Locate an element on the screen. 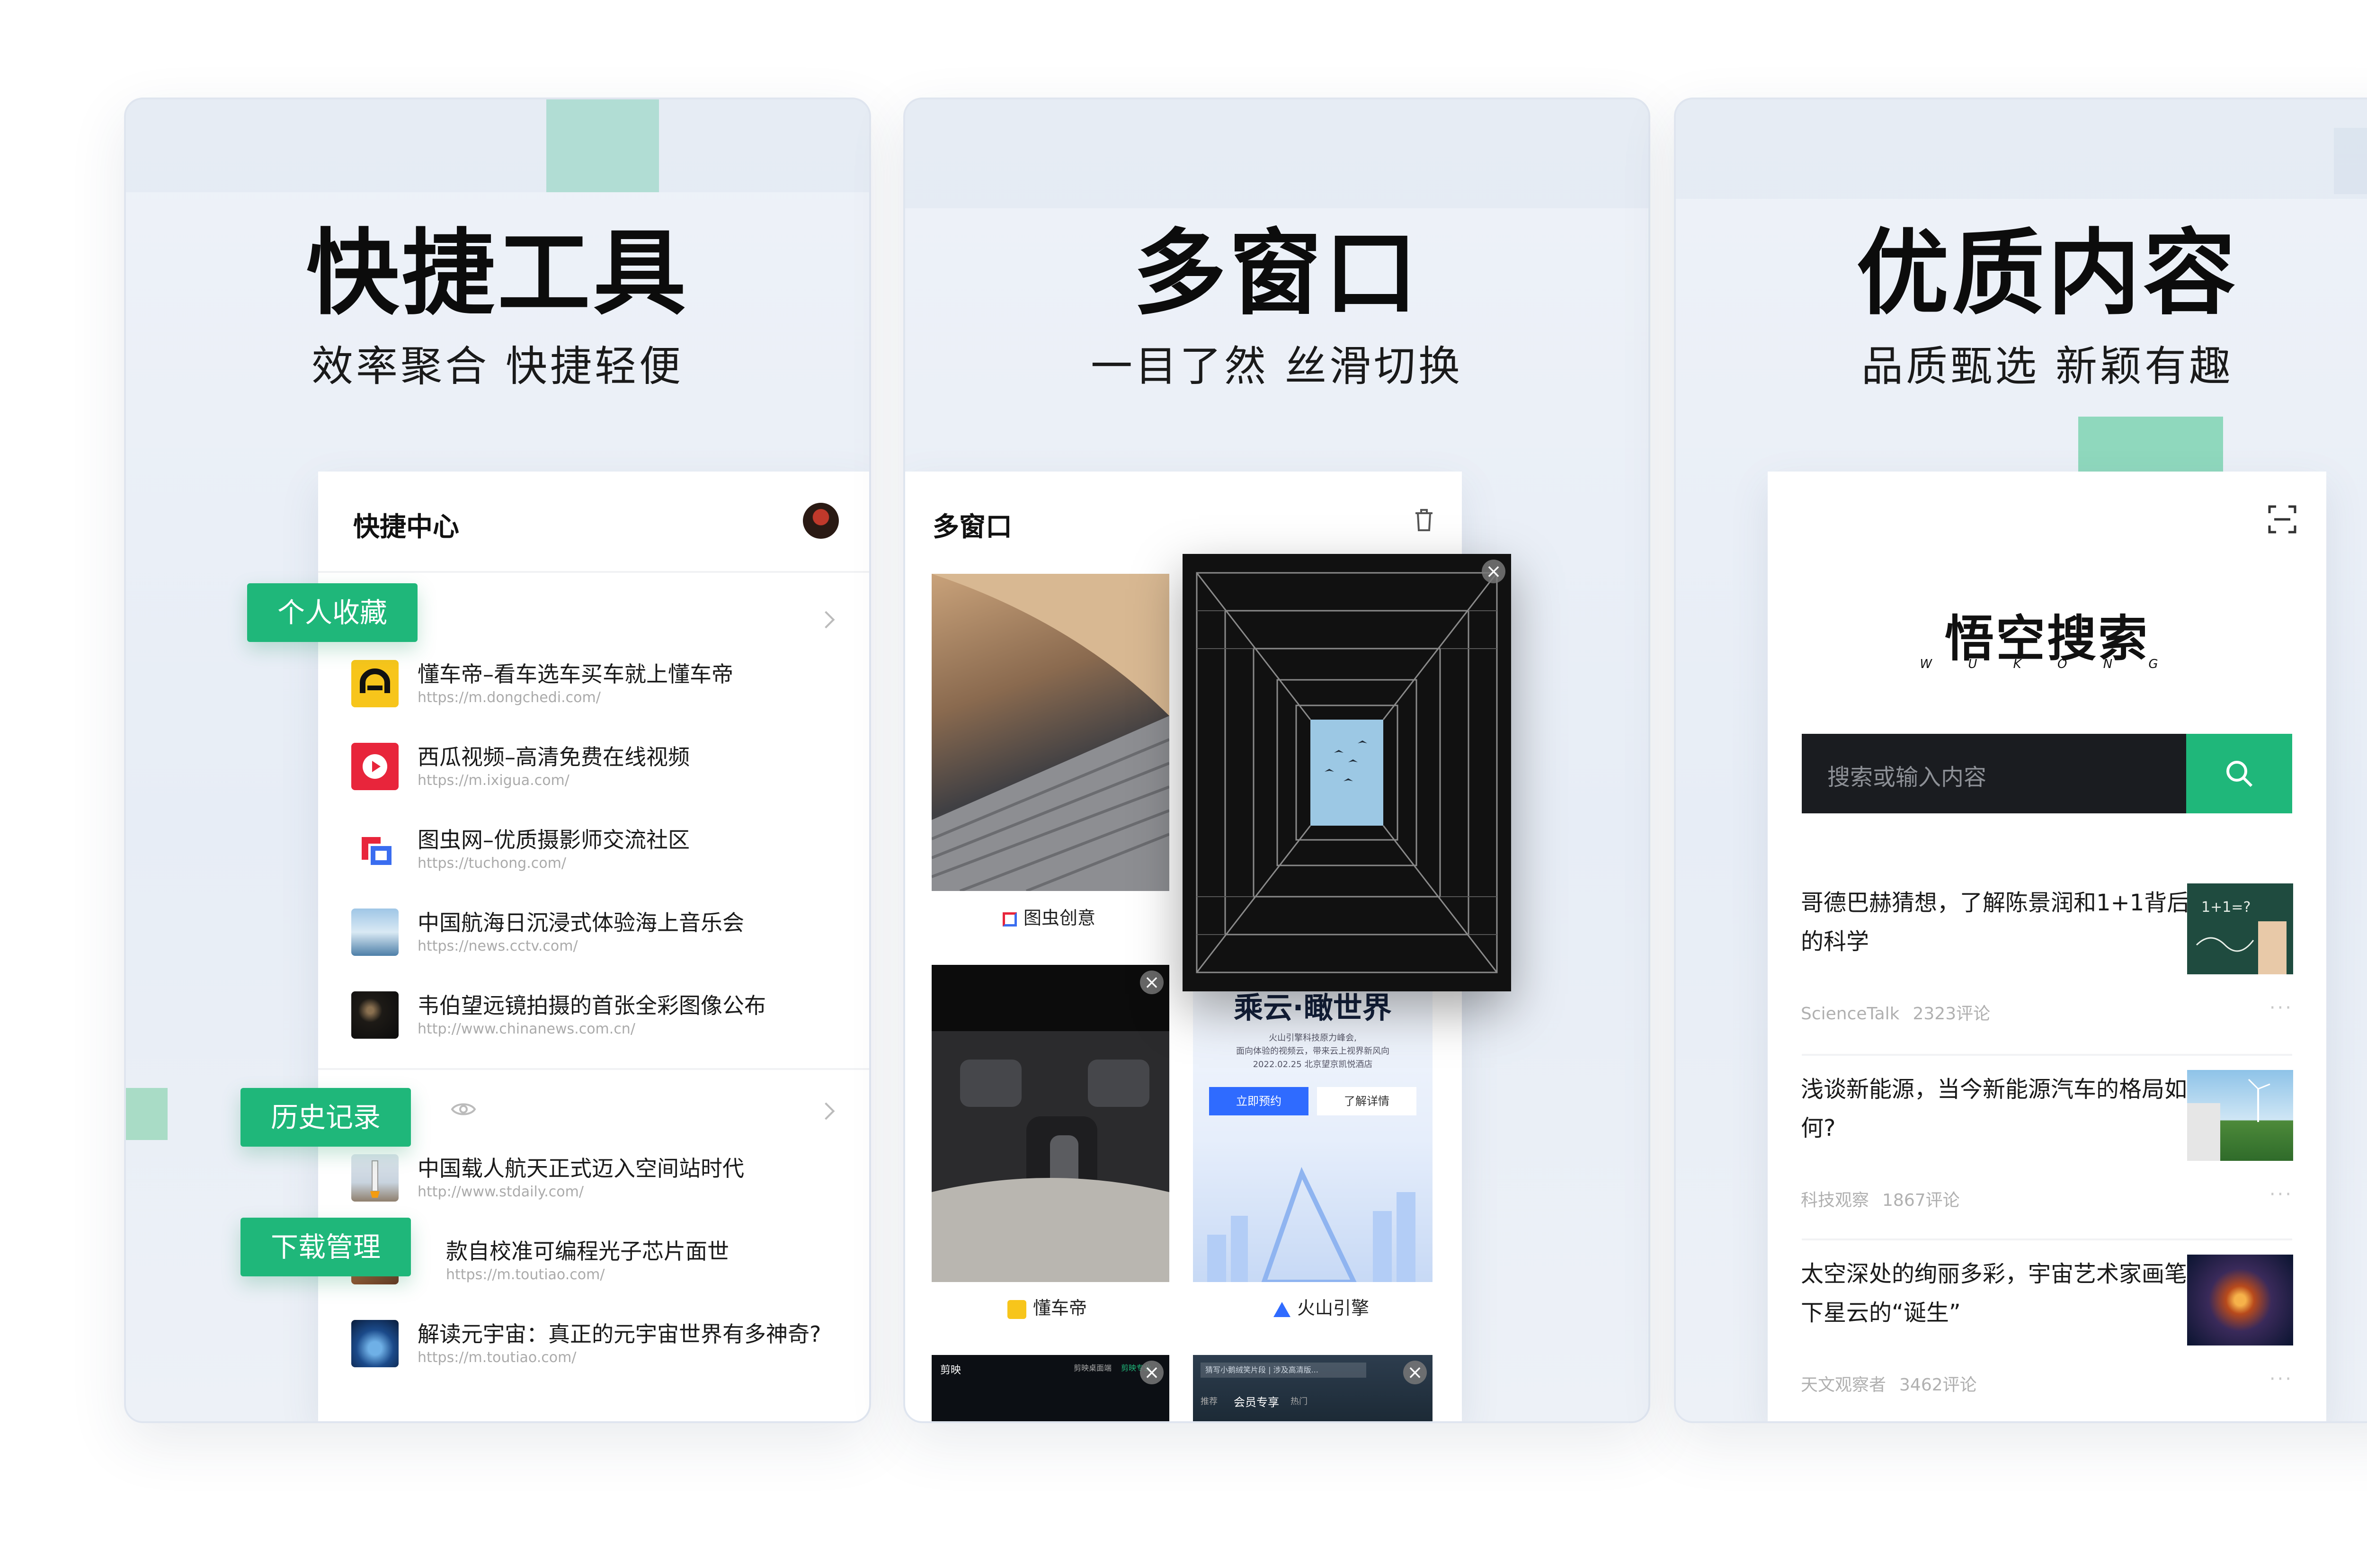  rocket-thumbnail-icon is located at coordinates (375, 1178).